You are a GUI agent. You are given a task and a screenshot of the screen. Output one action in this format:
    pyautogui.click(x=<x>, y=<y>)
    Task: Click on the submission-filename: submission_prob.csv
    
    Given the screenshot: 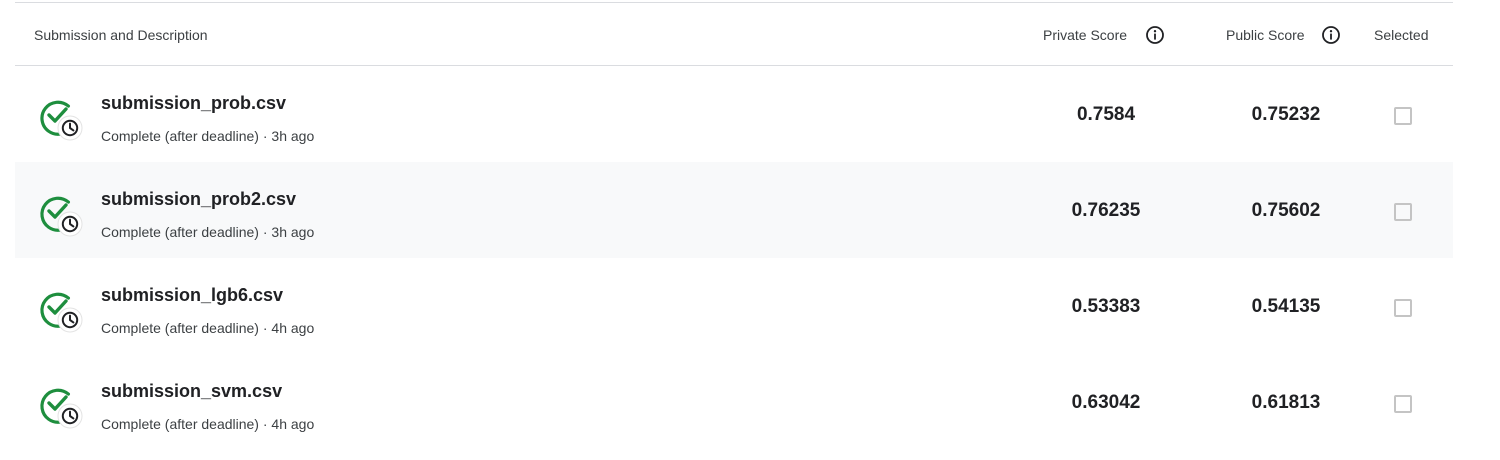 What is the action you would take?
    pyautogui.click(x=193, y=103)
    